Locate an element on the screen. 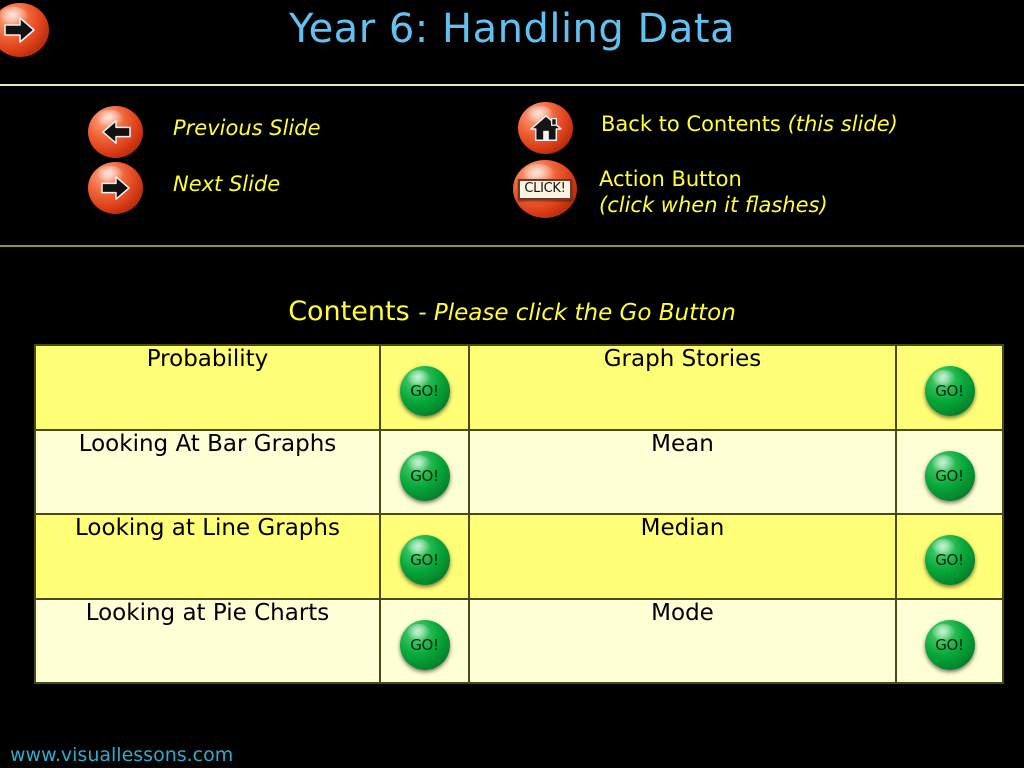 This screenshot has width=1024, height=768. legend-label-previous-slide: Previous Slide is located at coordinates (247, 128).